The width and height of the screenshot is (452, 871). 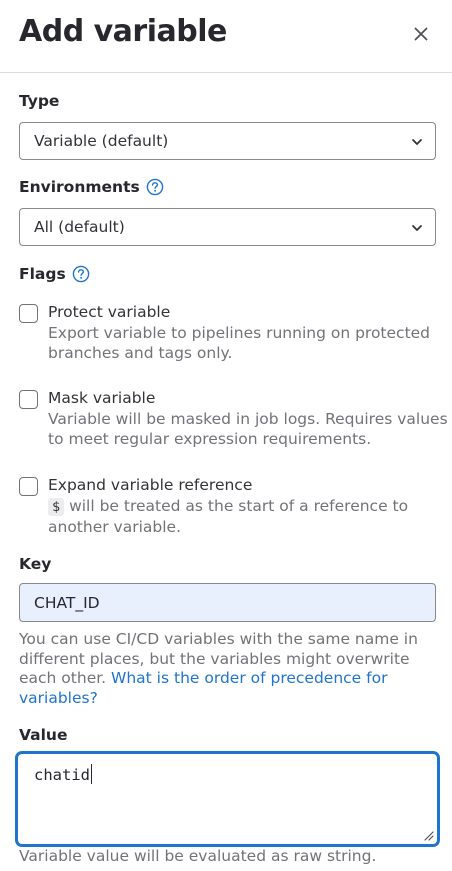 I want to click on close-button, so click(x=421, y=34).